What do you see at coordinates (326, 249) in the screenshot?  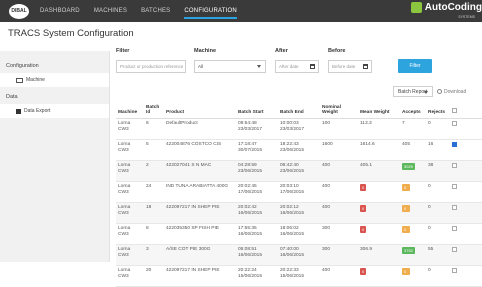 I see `nominal-value: 300` at bounding box center [326, 249].